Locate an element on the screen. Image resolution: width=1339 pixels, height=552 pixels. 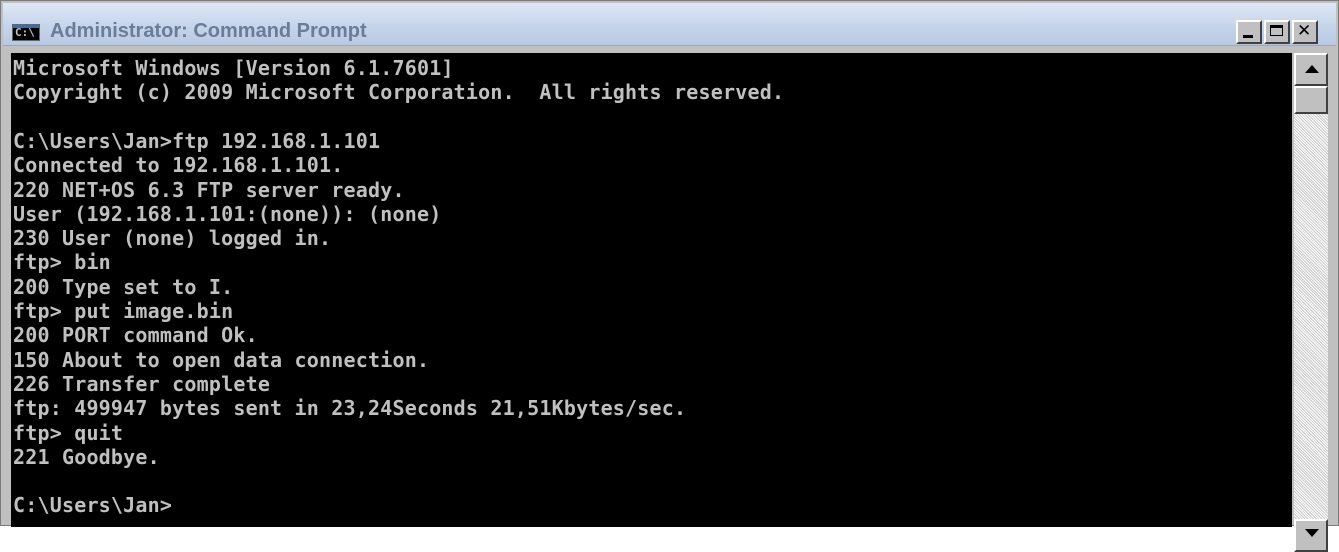
maximize-icon is located at coordinates (1276, 30).